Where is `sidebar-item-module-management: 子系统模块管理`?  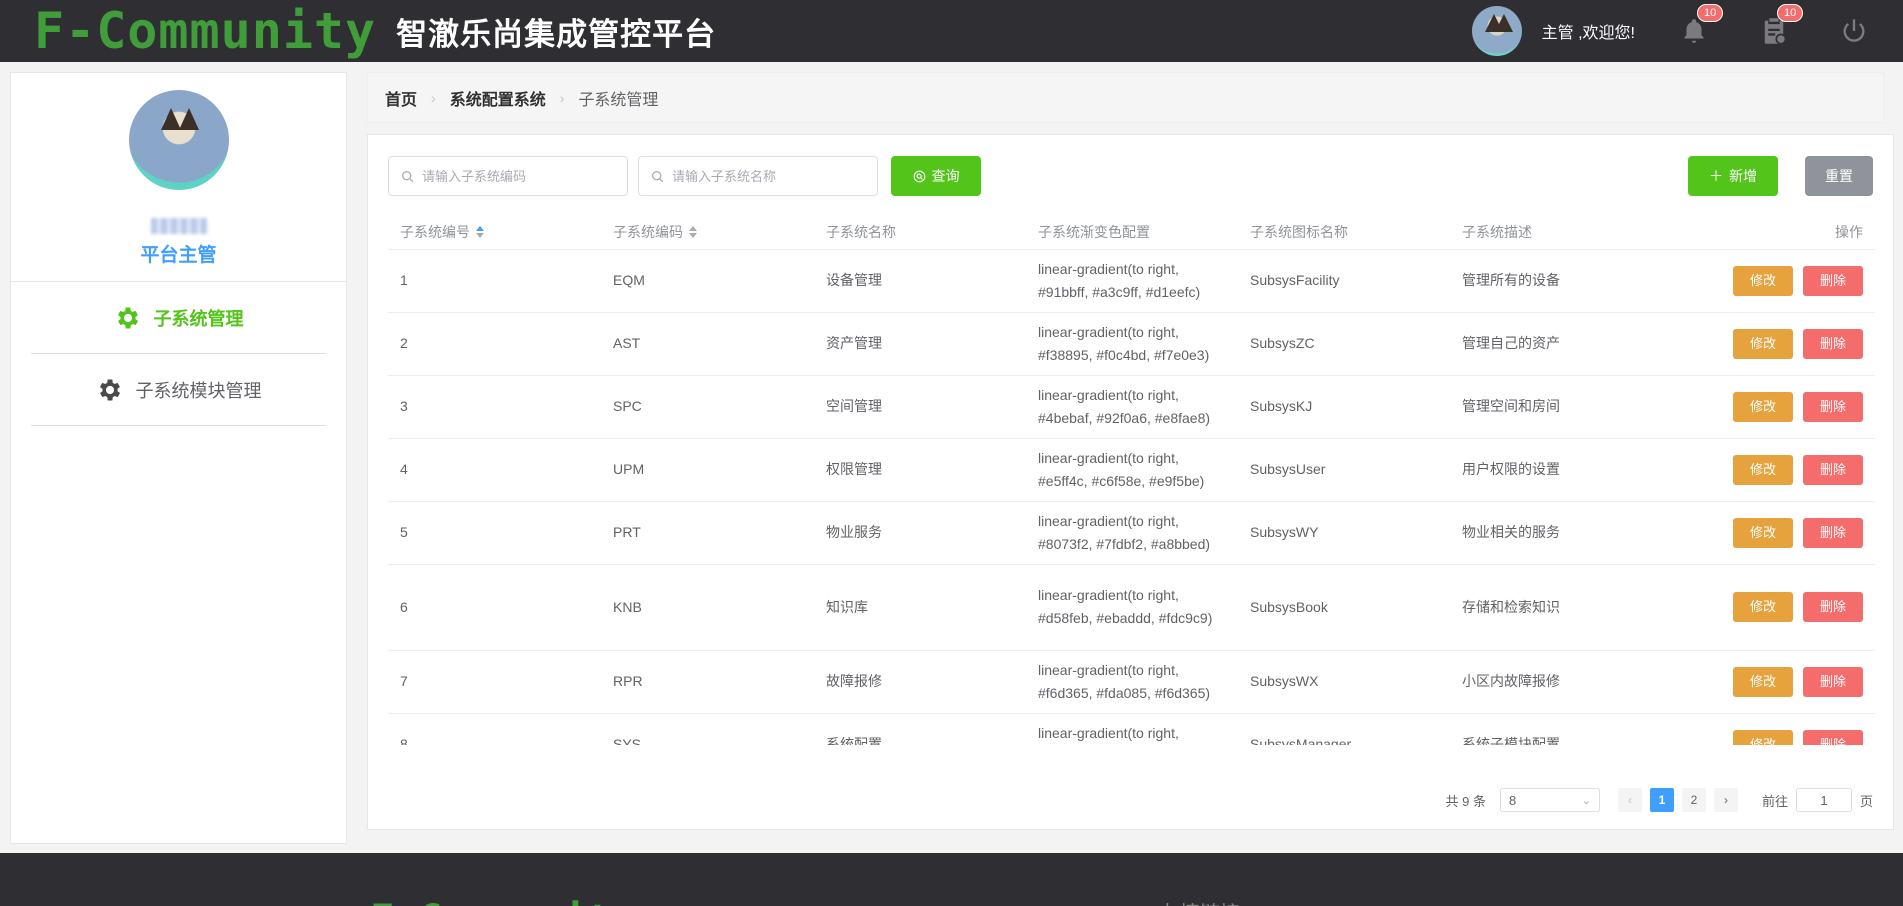 sidebar-item-module-management: 子系统模块管理 is located at coordinates (178, 390).